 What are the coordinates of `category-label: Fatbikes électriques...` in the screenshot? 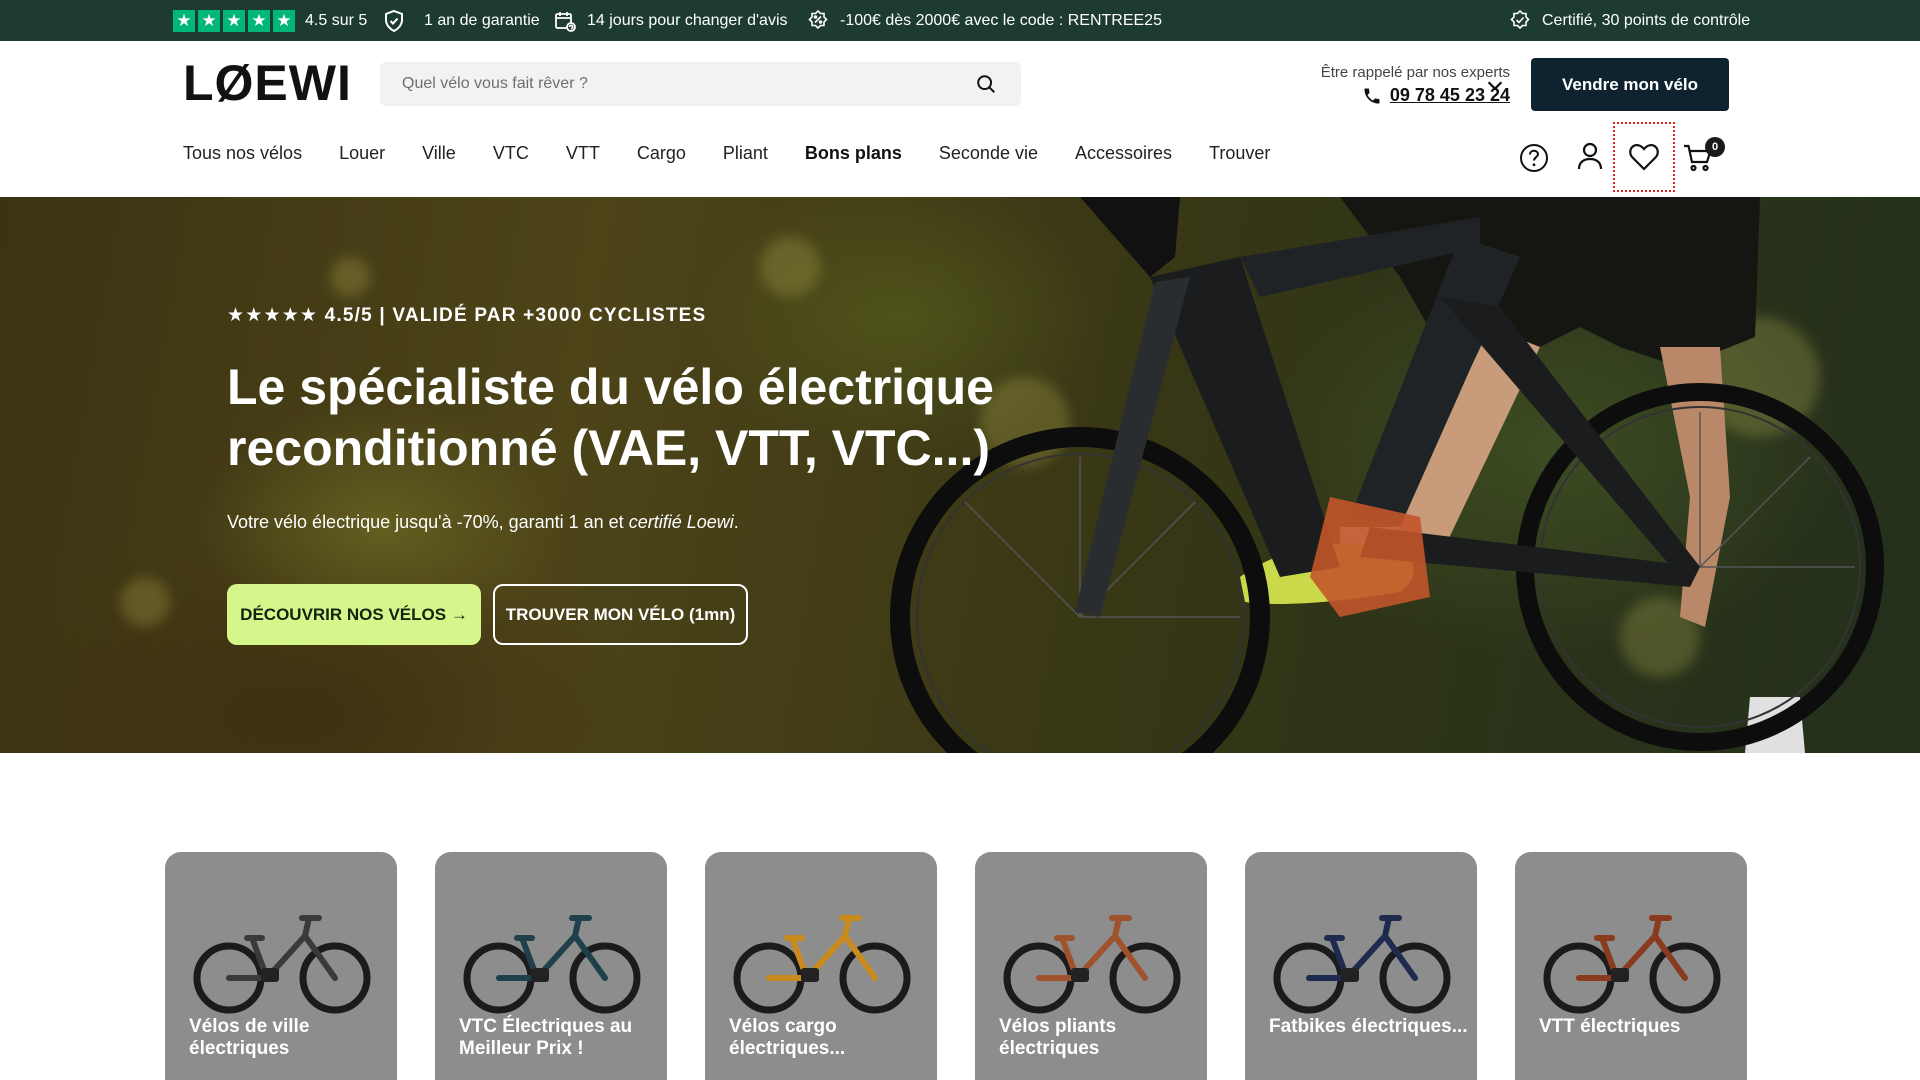 It's located at (1368, 1026).